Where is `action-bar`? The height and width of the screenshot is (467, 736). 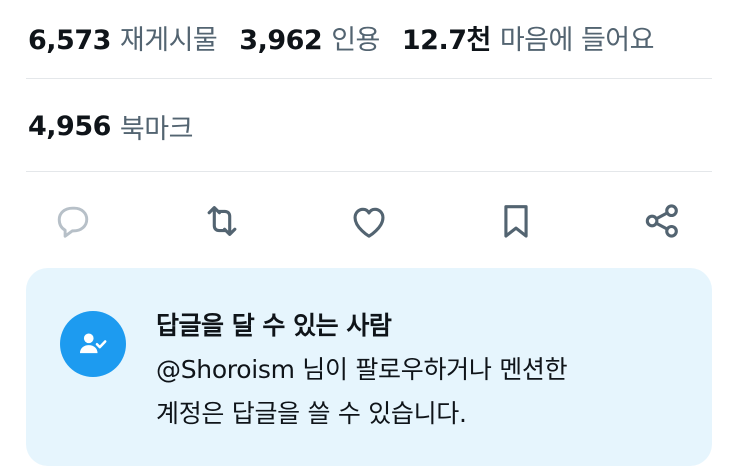 action-bar is located at coordinates (368, 221).